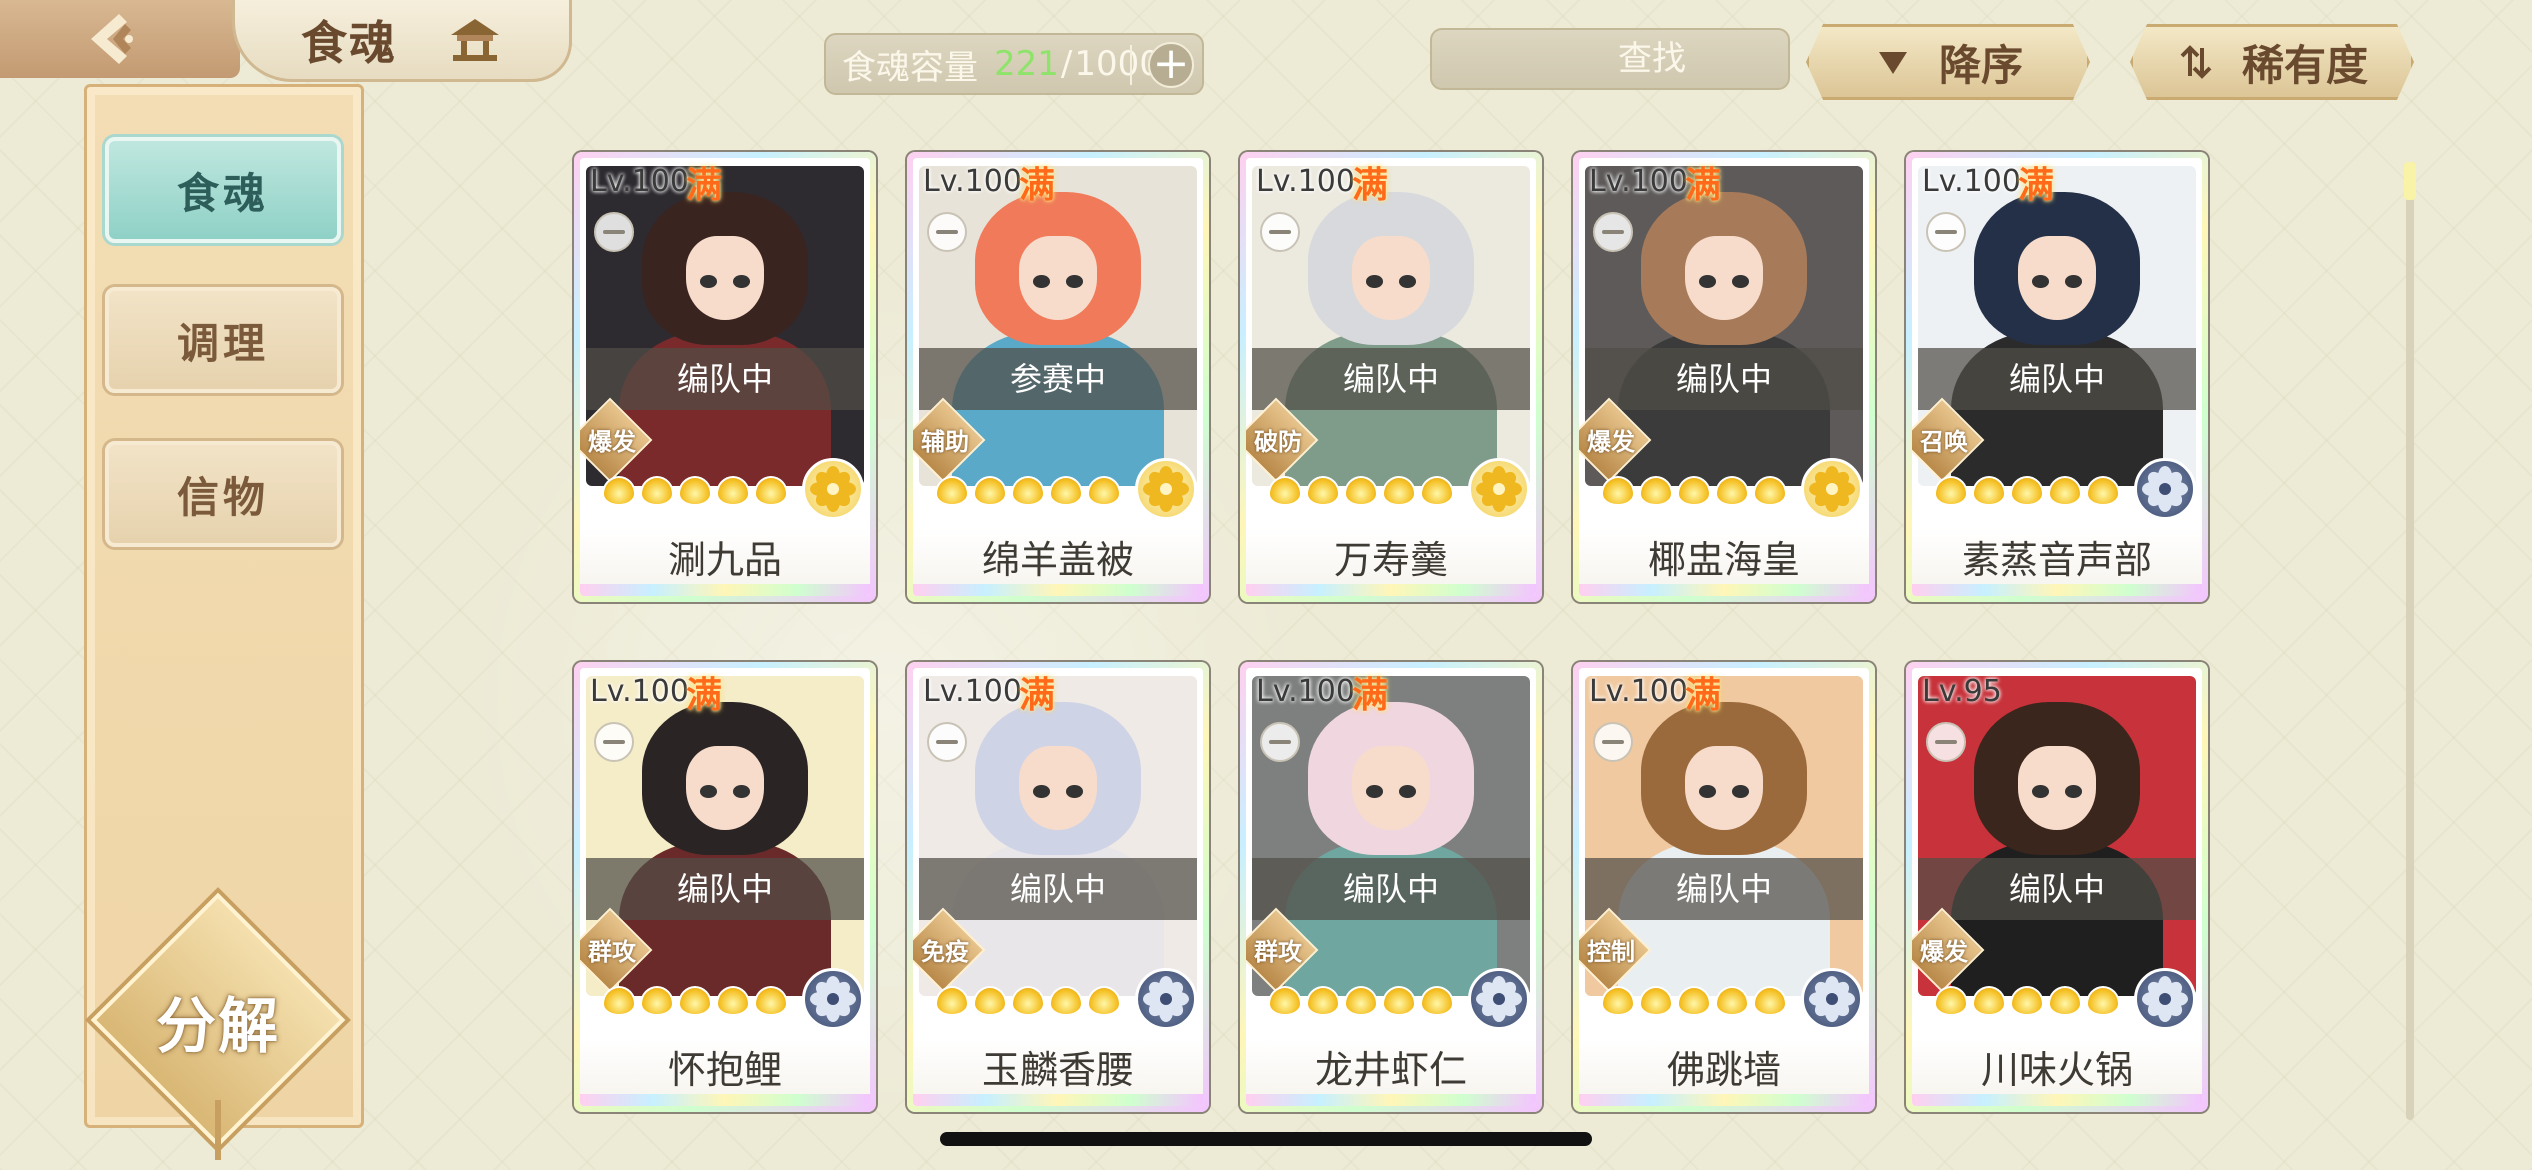 The height and width of the screenshot is (1170, 2532). I want to click on food-soul-card: Lv.95 编队中 爆发 川味火锅, so click(2057, 887).